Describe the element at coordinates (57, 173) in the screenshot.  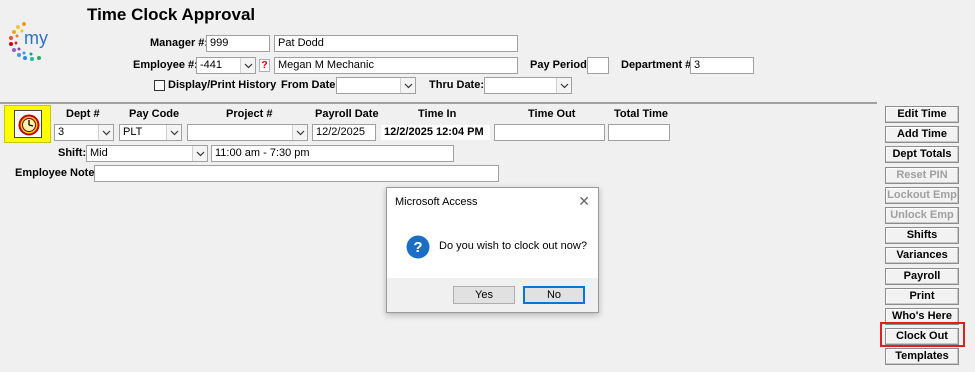
I see `employee-note-label: Employee Note:` at that location.